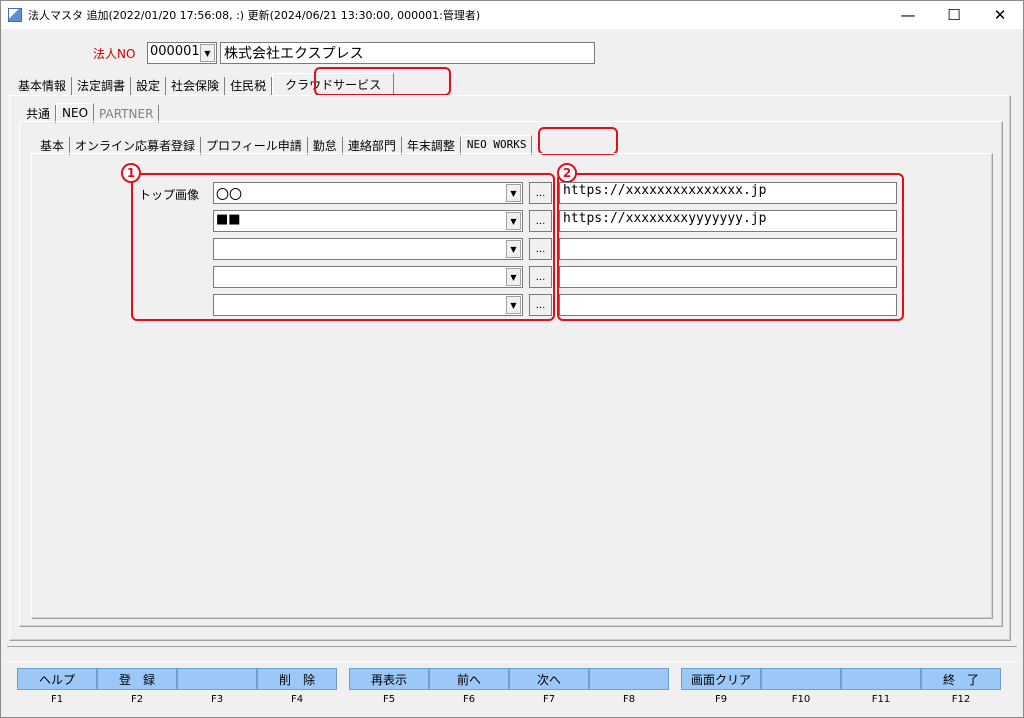 This screenshot has height=718, width=1024. Describe the element at coordinates (368, 249) in the screenshot. I see `top-image-select-3: ▼` at that location.